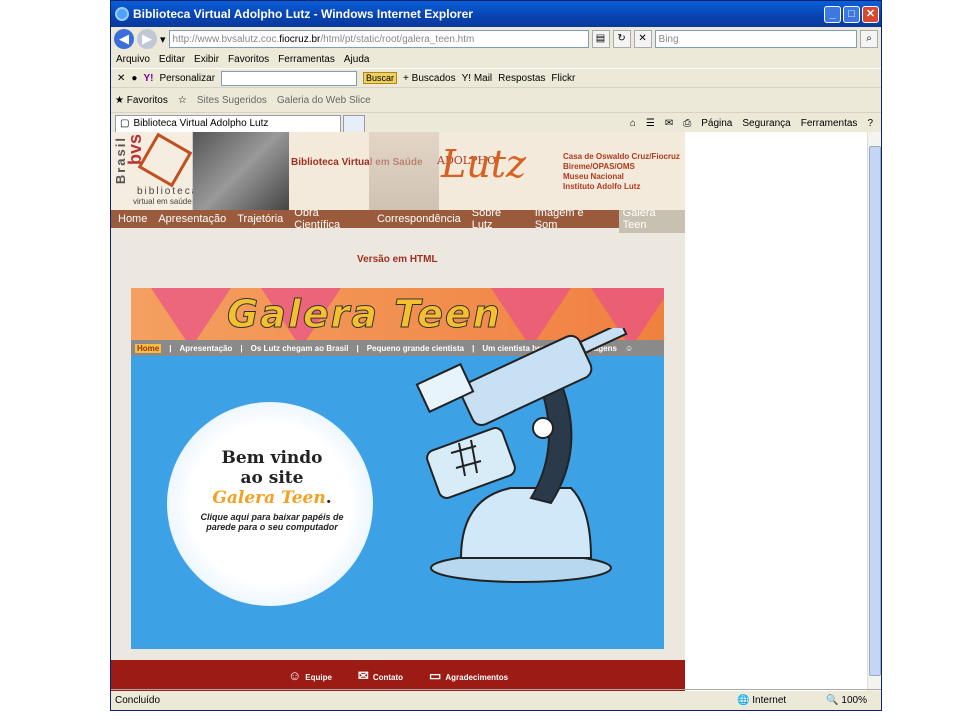 Image resolution: width=960 pixels, height=720 pixels. Describe the element at coordinates (633, 123) in the screenshot. I see `home-icon: ⌂` at that location.